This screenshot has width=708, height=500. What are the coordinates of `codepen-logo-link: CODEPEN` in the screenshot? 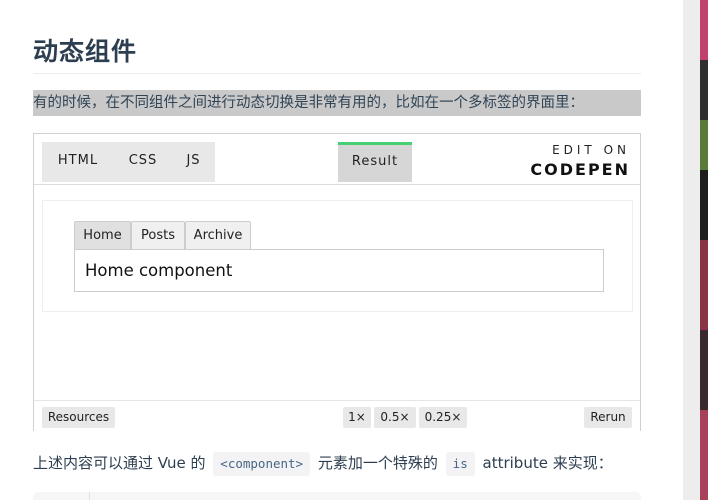 It's located at (580, 169).